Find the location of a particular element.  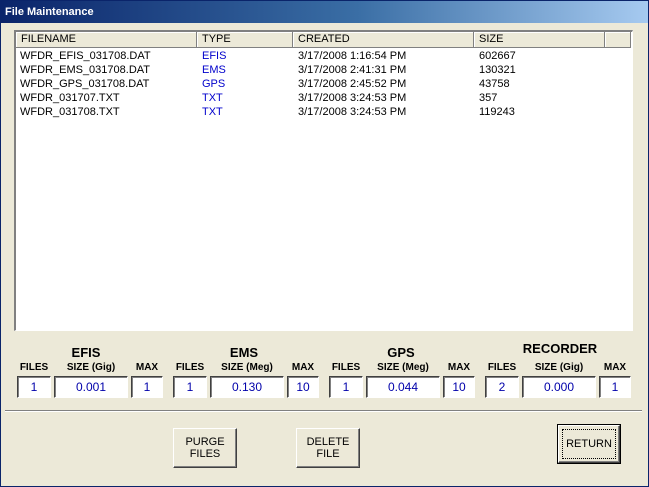

cell-type: GPS is located at coordinates (214, 84).